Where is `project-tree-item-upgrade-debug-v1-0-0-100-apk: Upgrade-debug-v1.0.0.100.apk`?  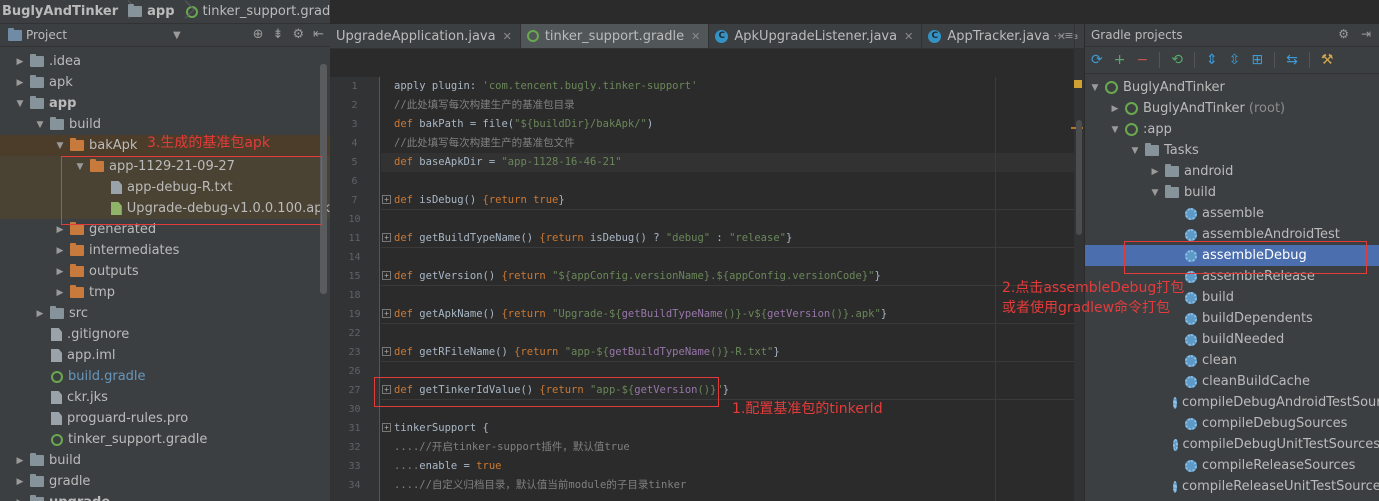
project-tree-item-upgrade-debug-v1-0-0-100-apk: Upgrade-debug-v1.0.0.100.apk is located at coordinates (165, 208).